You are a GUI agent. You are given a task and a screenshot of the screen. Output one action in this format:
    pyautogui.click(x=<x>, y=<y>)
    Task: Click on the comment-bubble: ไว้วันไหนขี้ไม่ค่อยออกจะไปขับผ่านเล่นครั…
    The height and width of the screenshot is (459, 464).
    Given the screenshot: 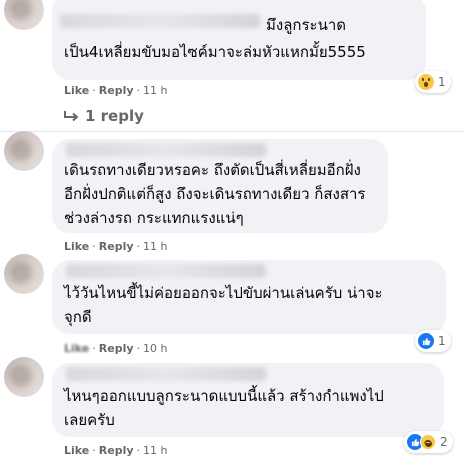 What is the action you would take?
    pyautogui.click(x=249, y=297)
    